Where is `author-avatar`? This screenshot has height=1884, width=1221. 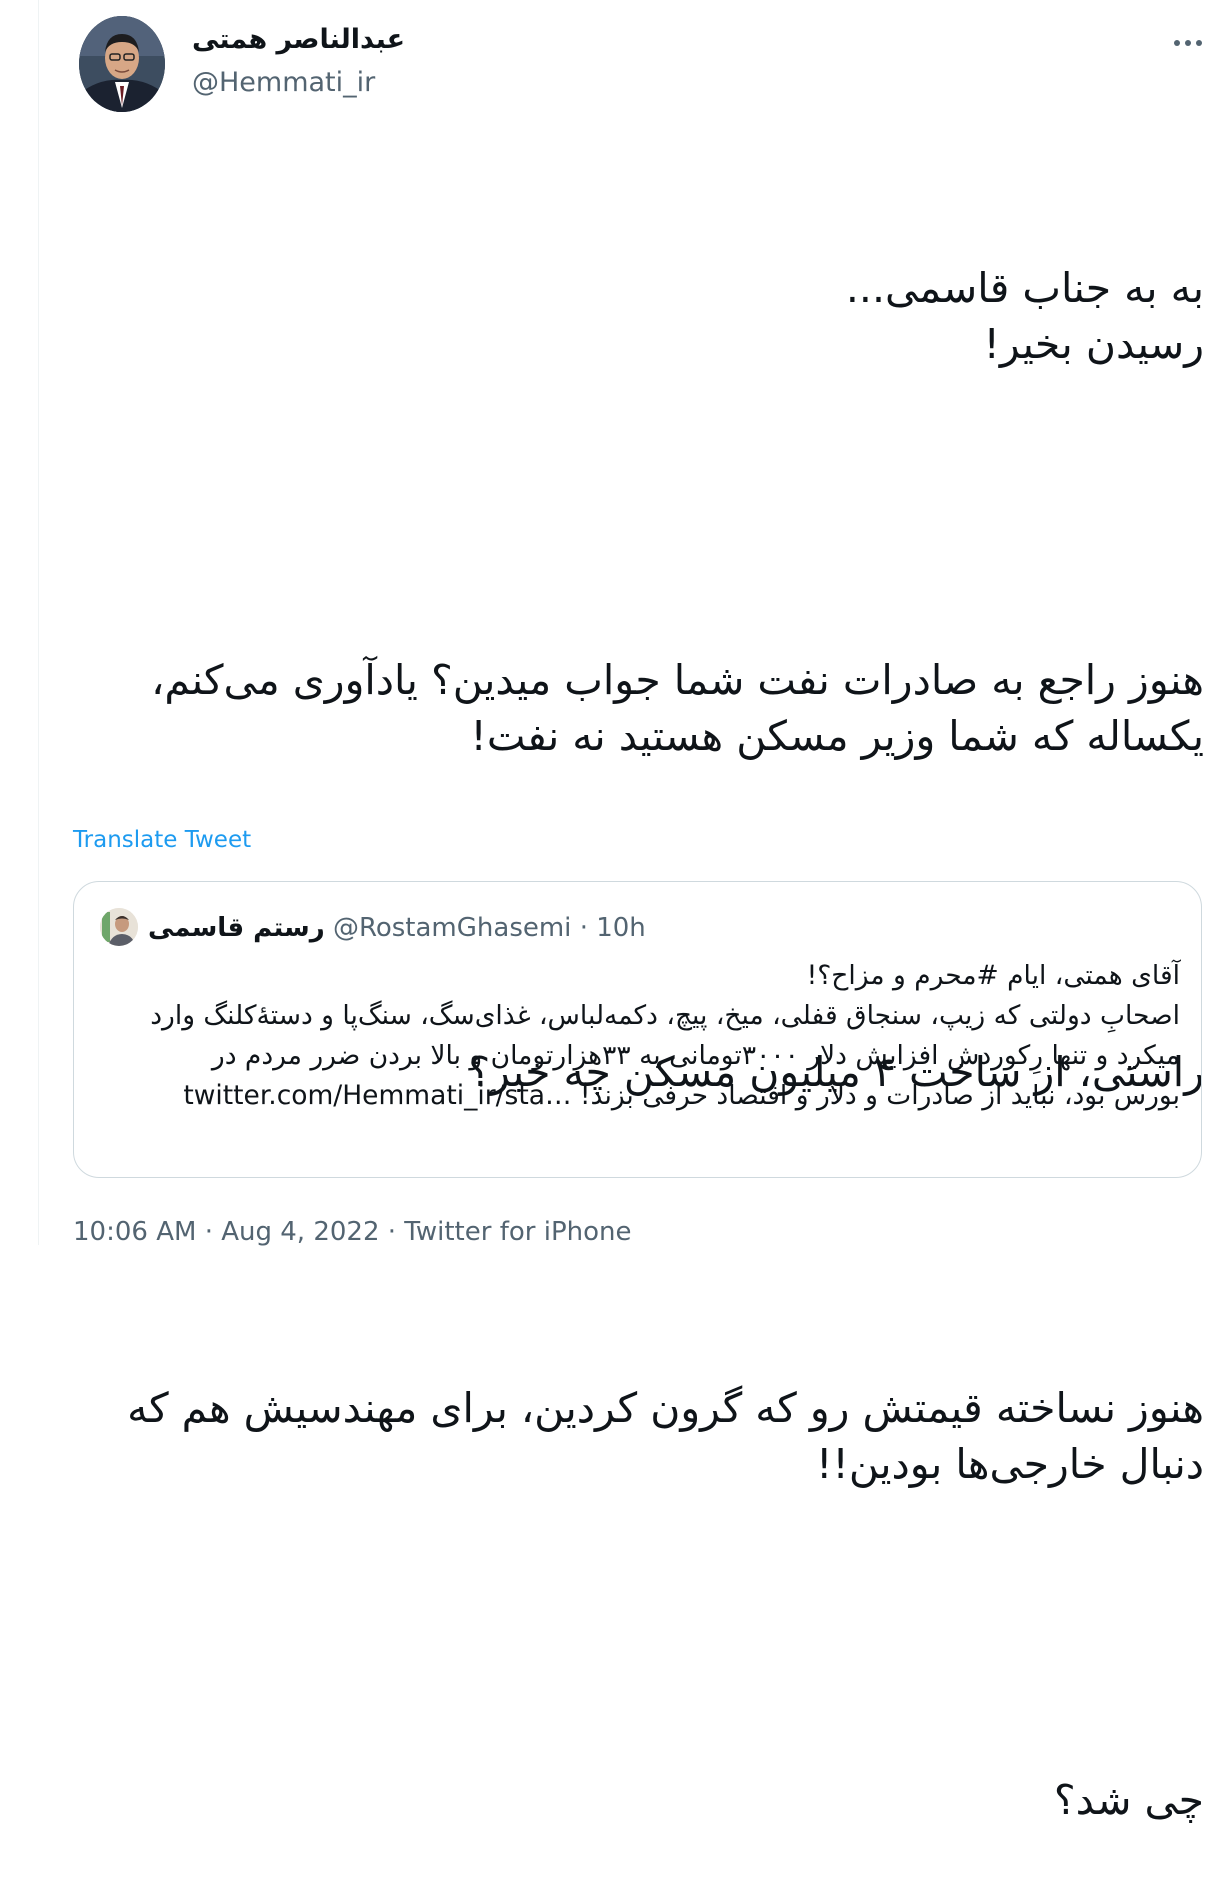
author-avatar is located at coordinates (122, 64).